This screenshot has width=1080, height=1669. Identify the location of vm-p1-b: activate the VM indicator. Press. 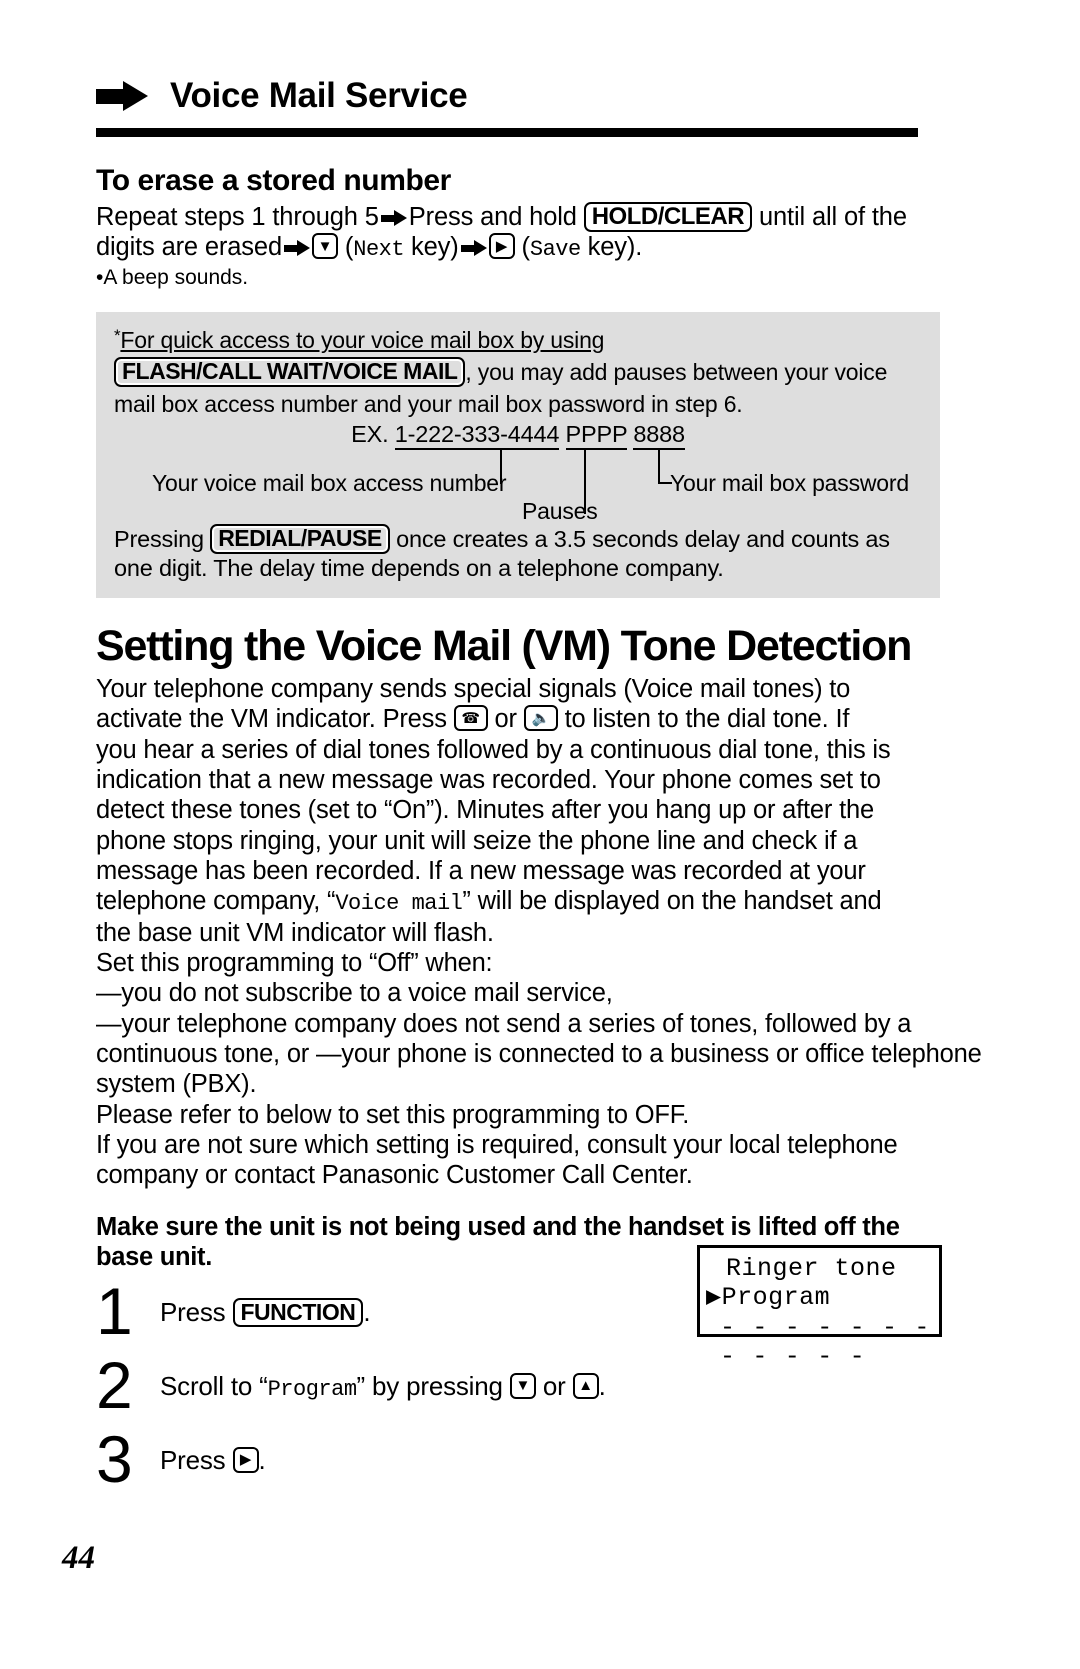
(271, 719).